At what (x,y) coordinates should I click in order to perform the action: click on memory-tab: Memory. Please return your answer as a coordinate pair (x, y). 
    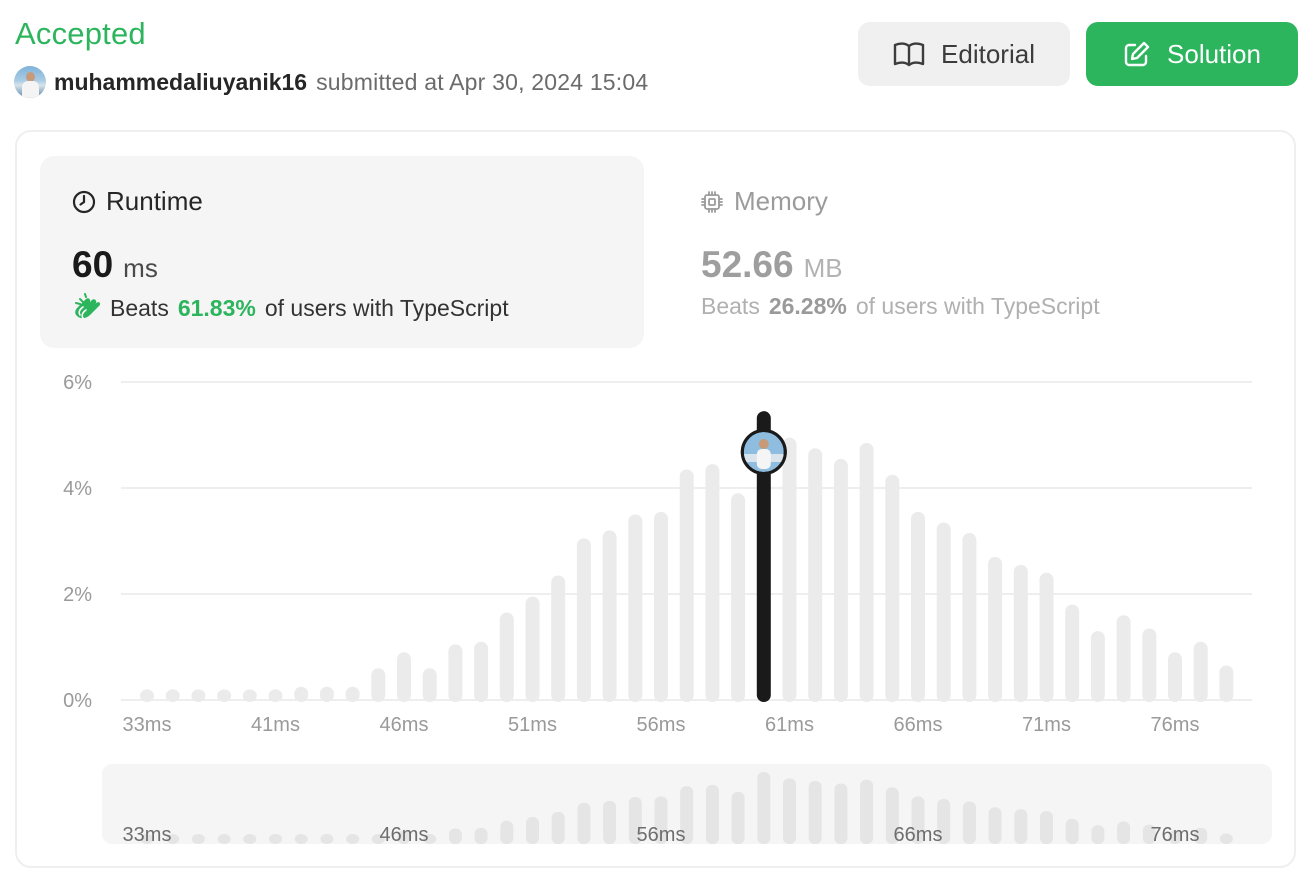
    Looking at the image, I should click on (764, 201).